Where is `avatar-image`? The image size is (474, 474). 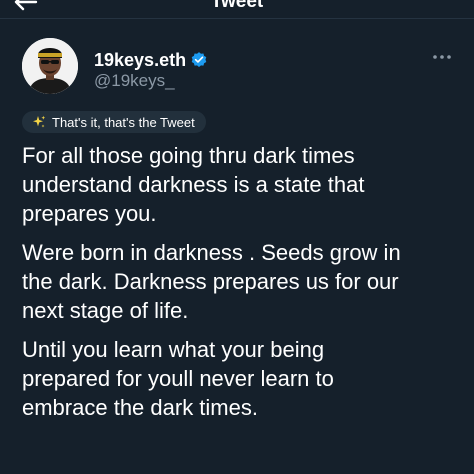
avatar-image is located at coordinates (50, 66).